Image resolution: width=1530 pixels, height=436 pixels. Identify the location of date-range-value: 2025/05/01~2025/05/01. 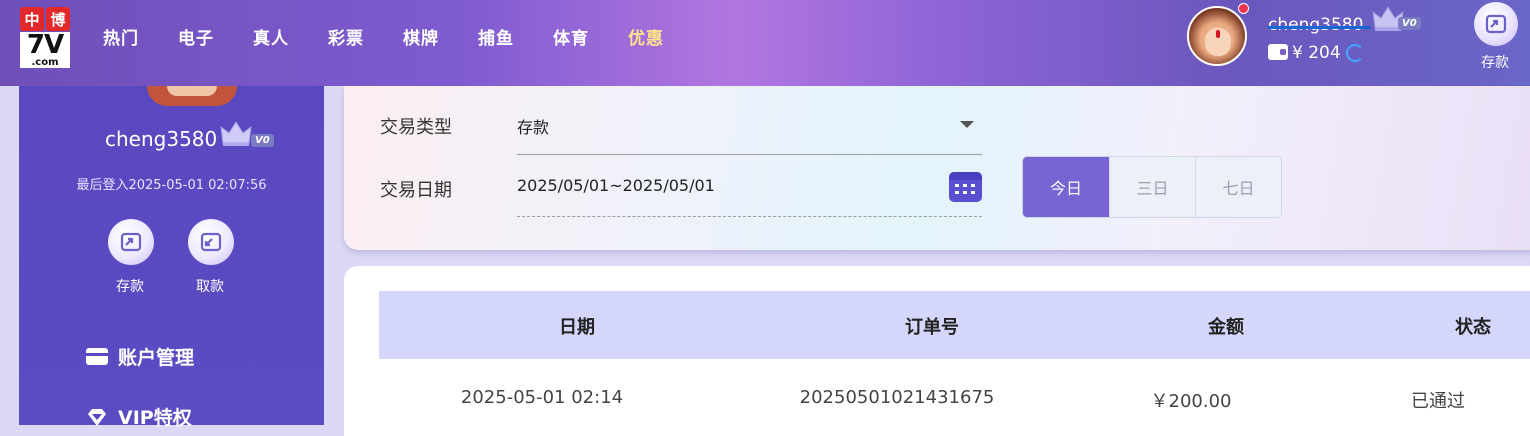
(616, 185).